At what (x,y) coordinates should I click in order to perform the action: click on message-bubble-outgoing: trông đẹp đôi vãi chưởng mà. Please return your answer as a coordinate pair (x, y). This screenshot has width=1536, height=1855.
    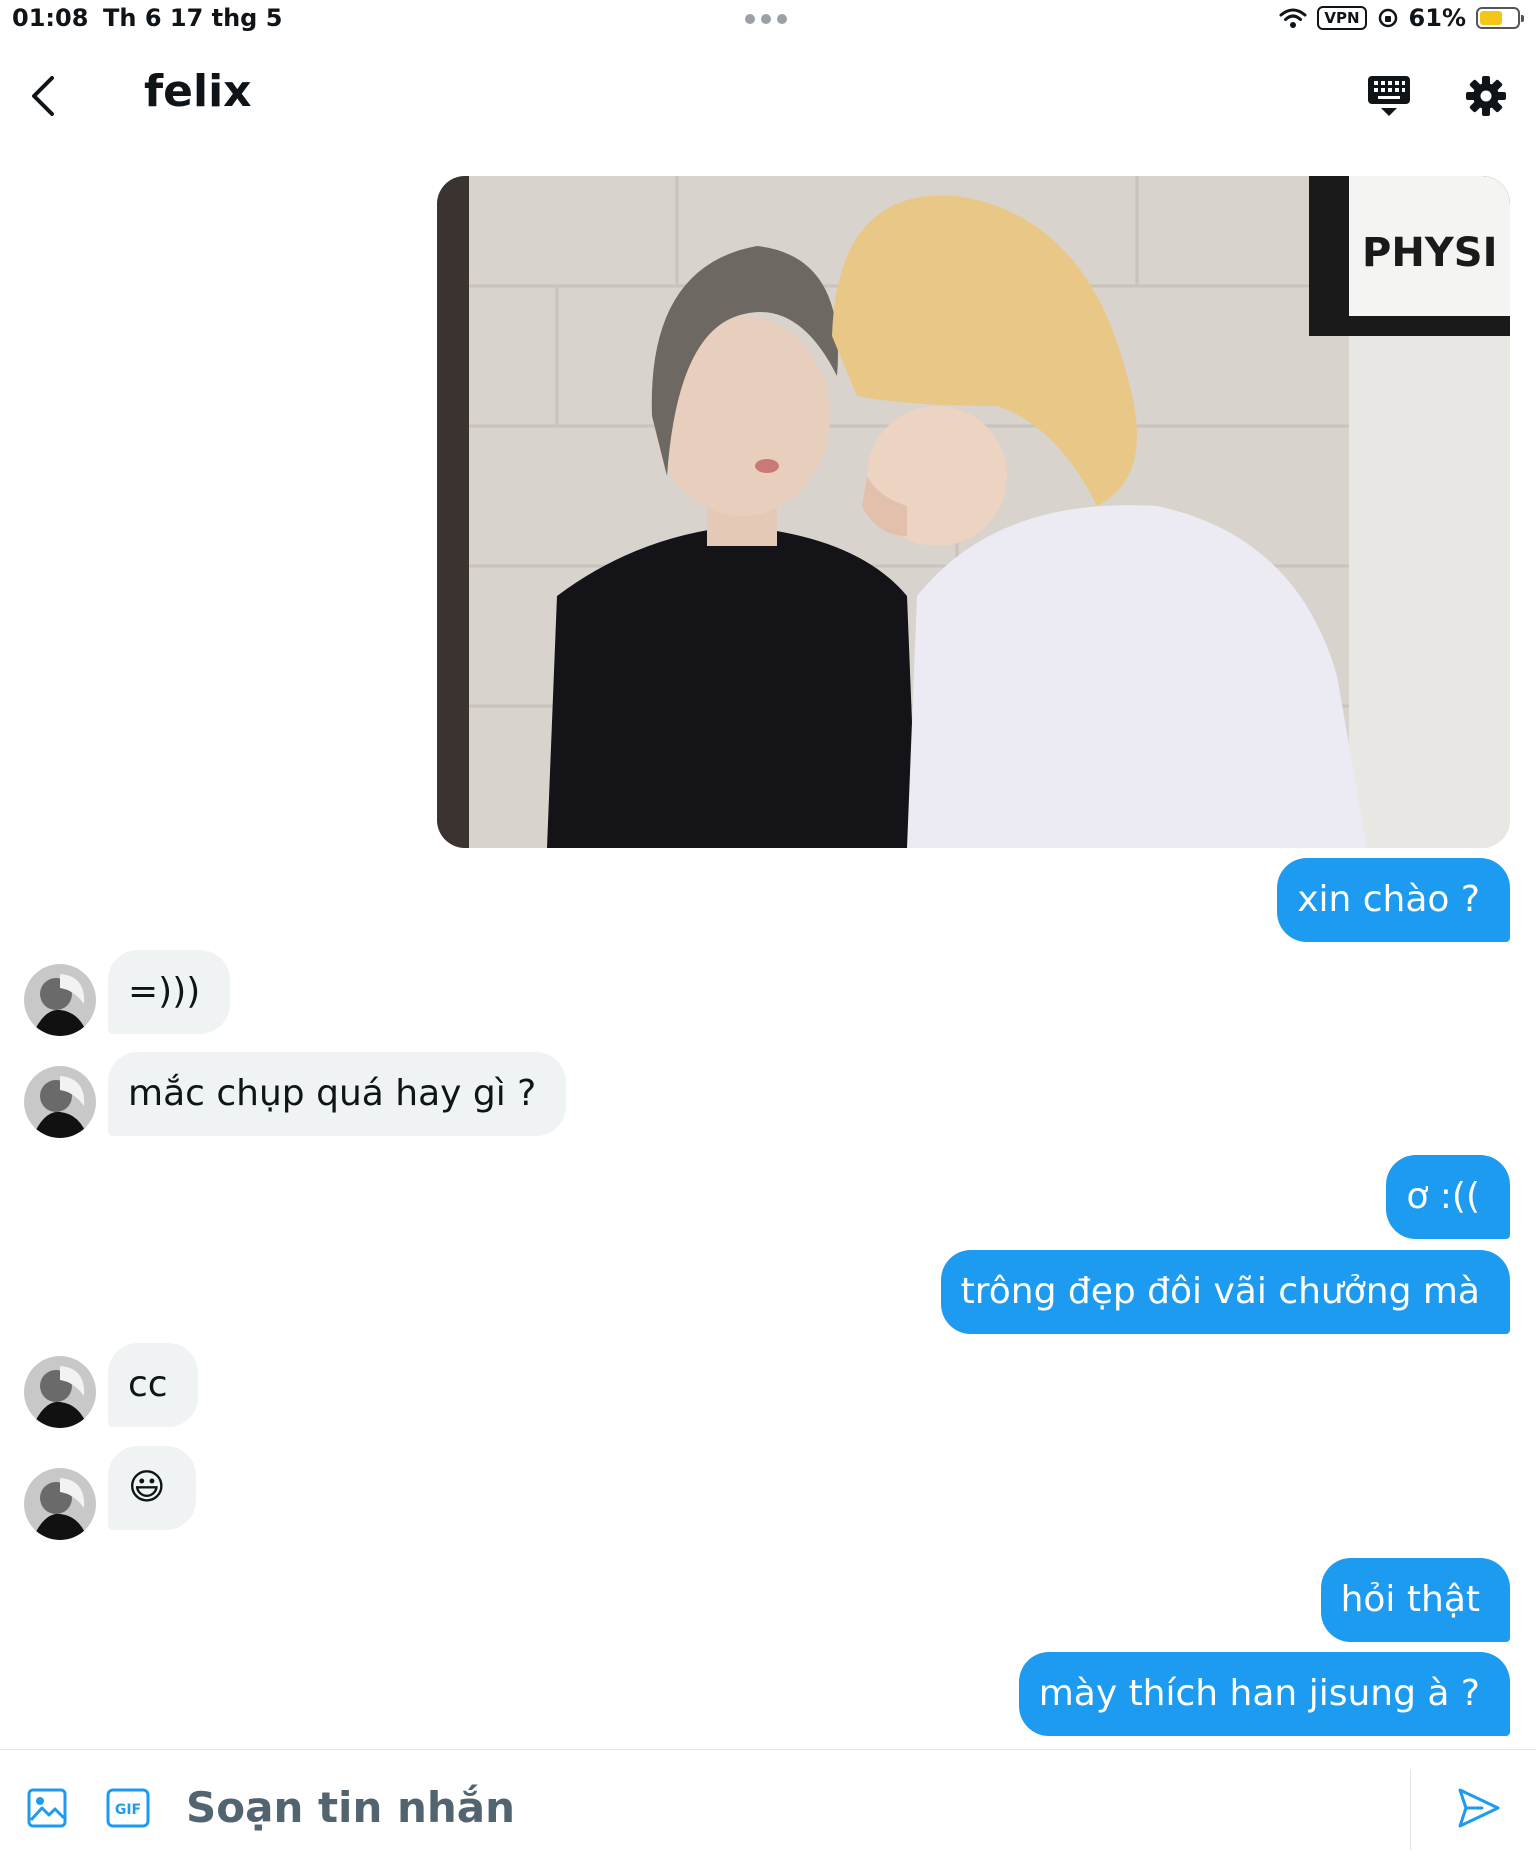
    Looking at the image, I should click on (1225, 1292).